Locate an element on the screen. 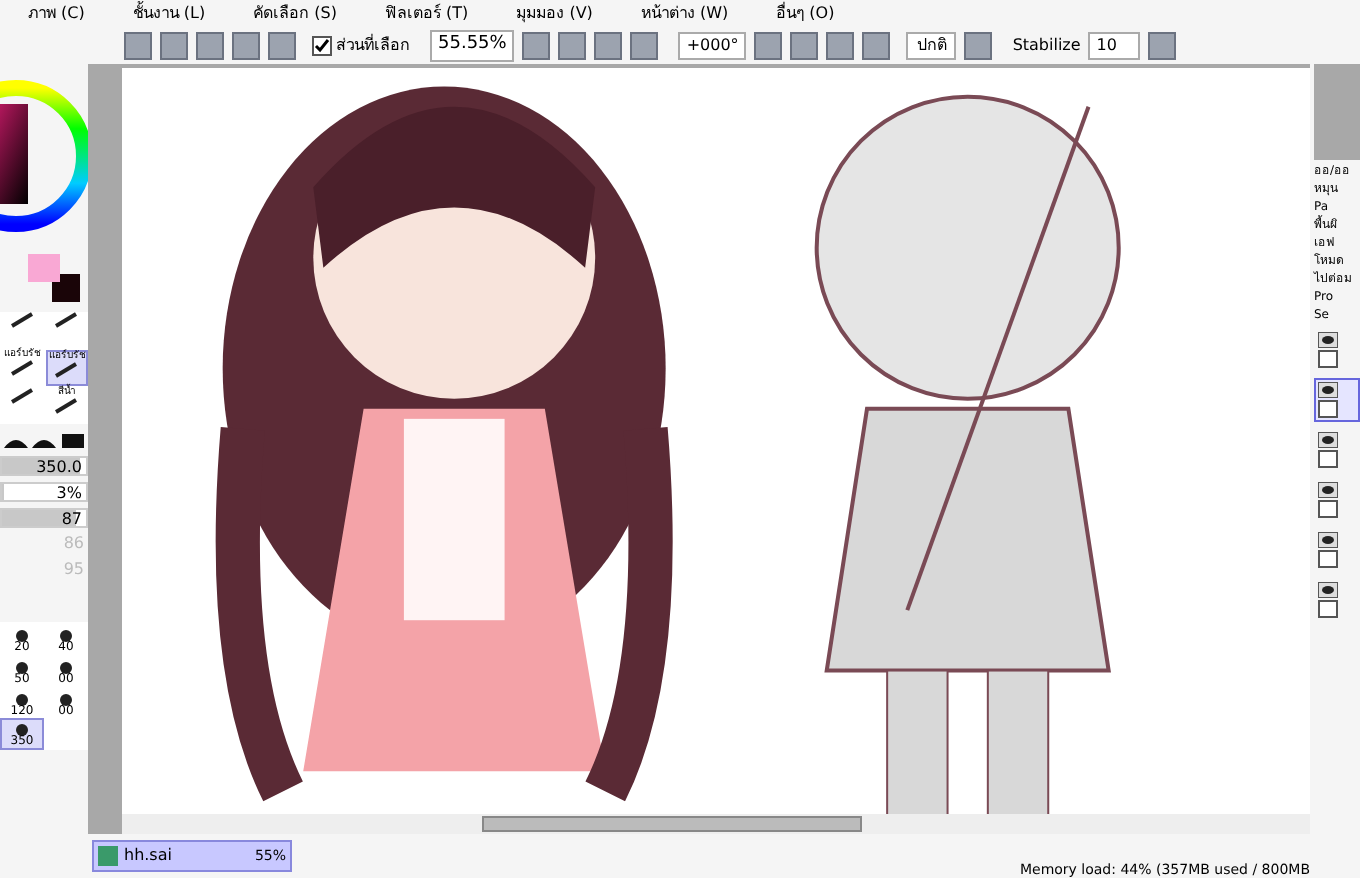  horizontal-scrollbar is located at coordinates (716, 824).